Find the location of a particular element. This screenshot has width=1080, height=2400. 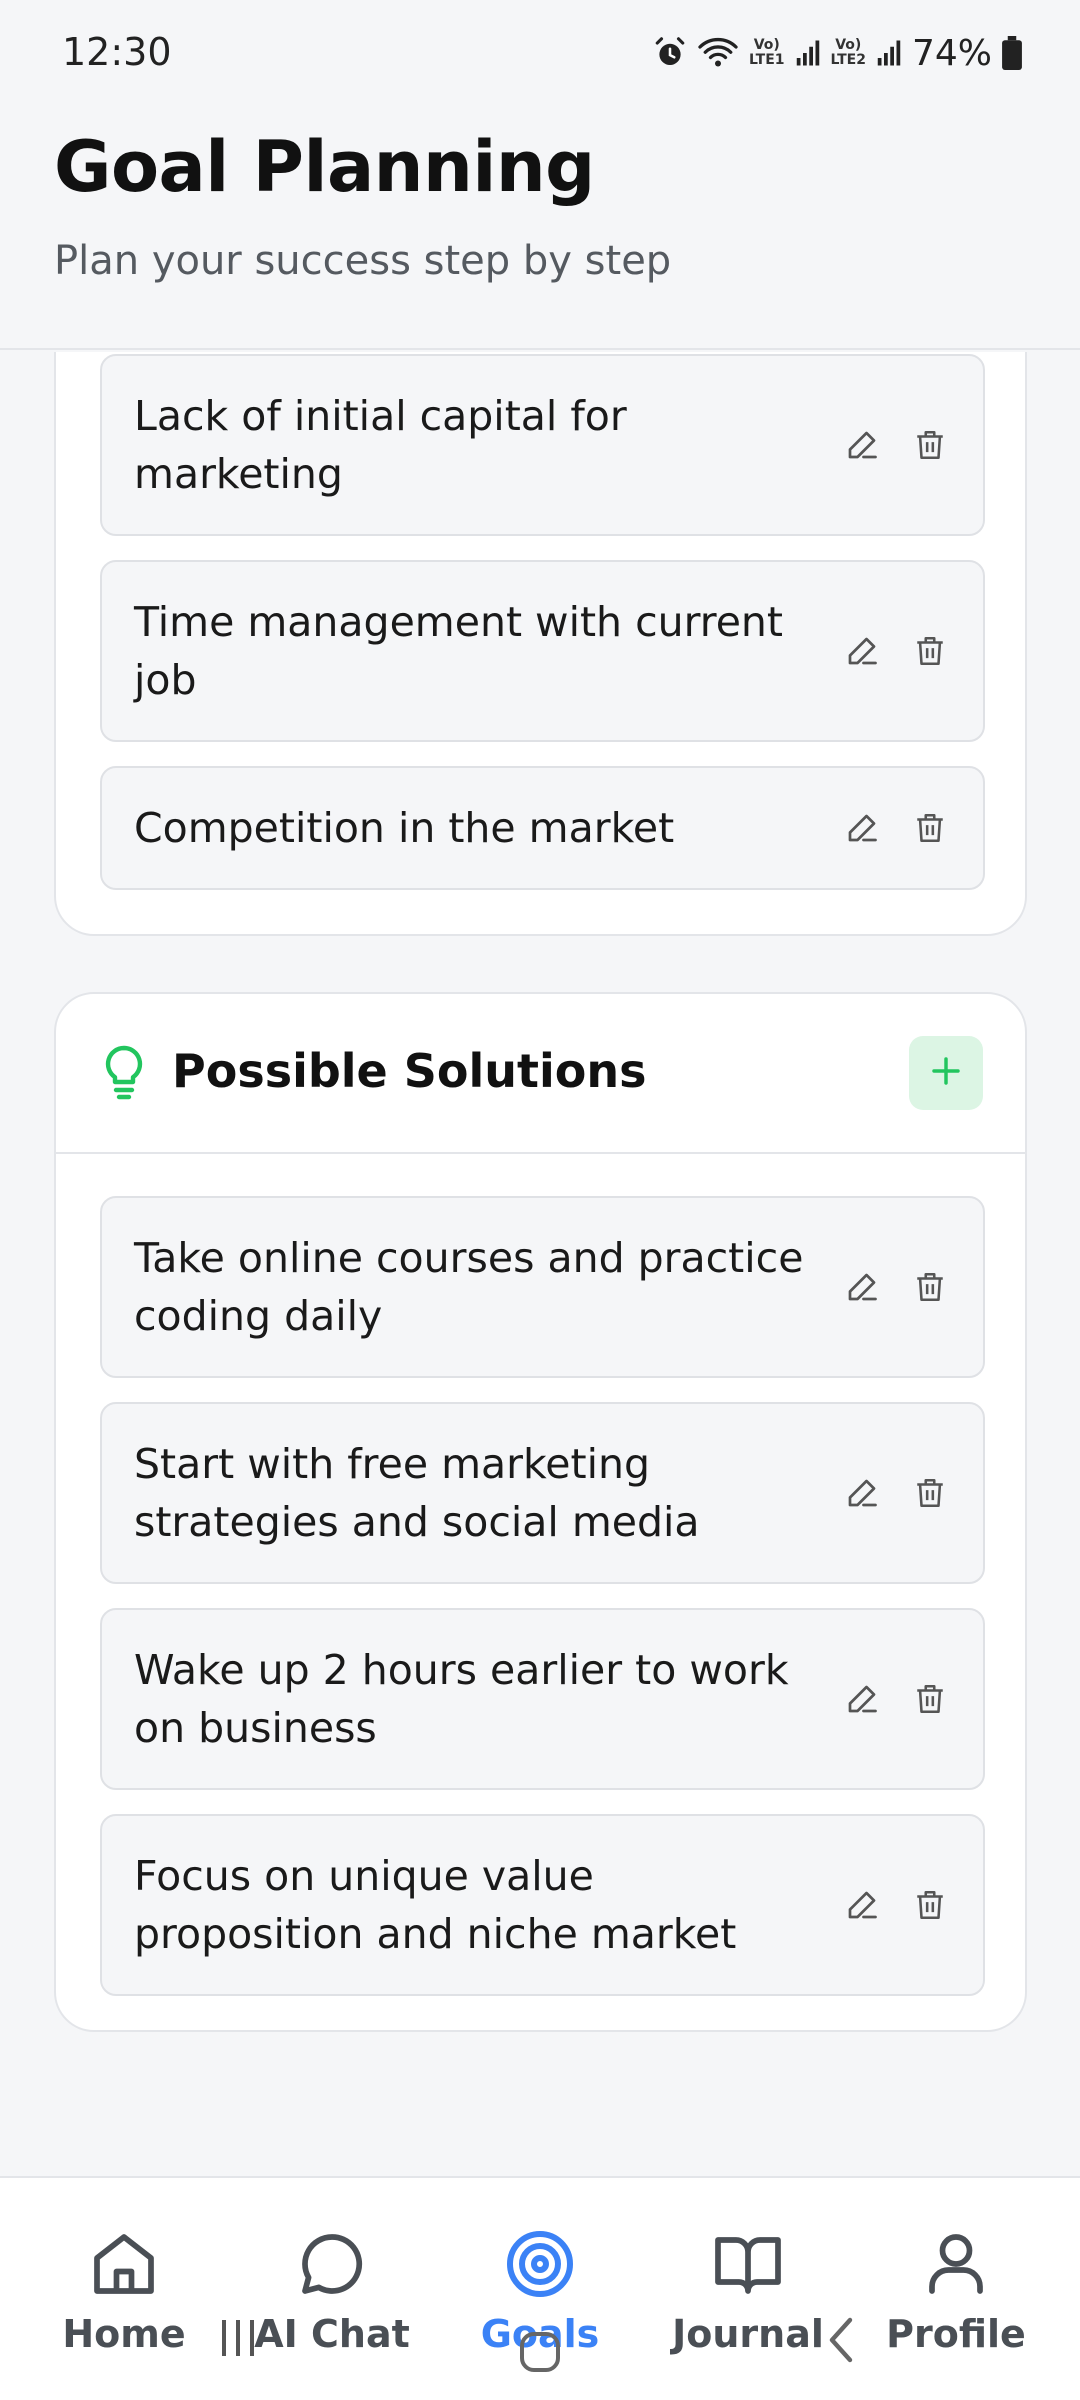

nav-profile: Profile is located at coordinates (956, 2289).